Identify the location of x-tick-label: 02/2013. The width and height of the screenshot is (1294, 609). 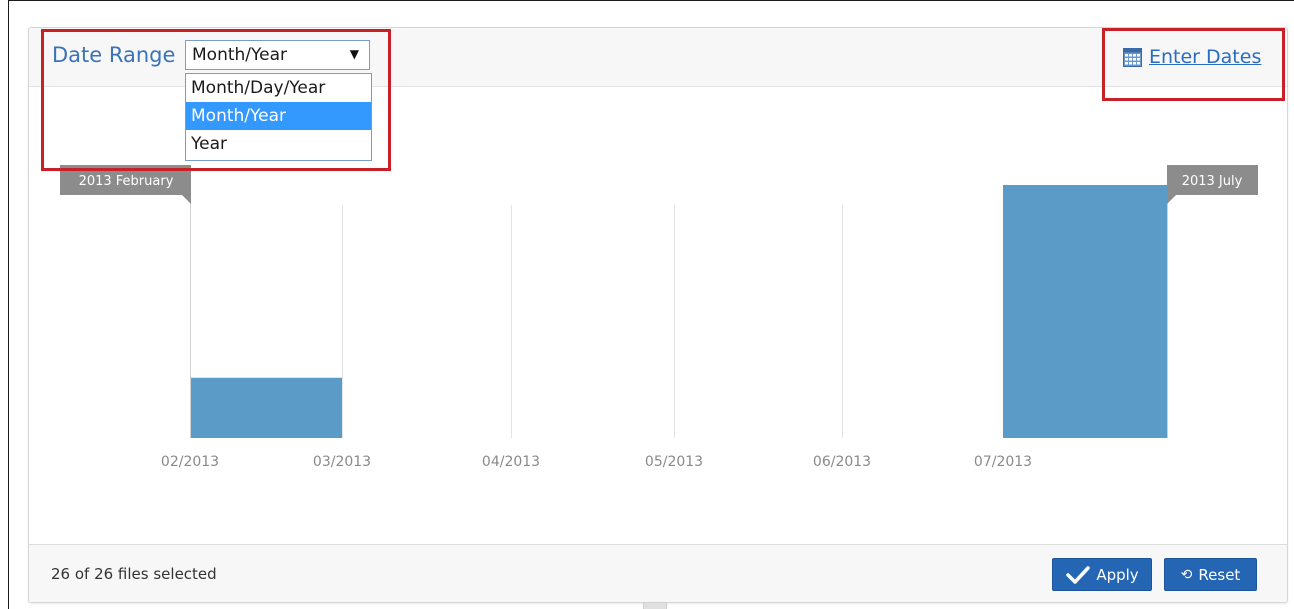
(190, 462).